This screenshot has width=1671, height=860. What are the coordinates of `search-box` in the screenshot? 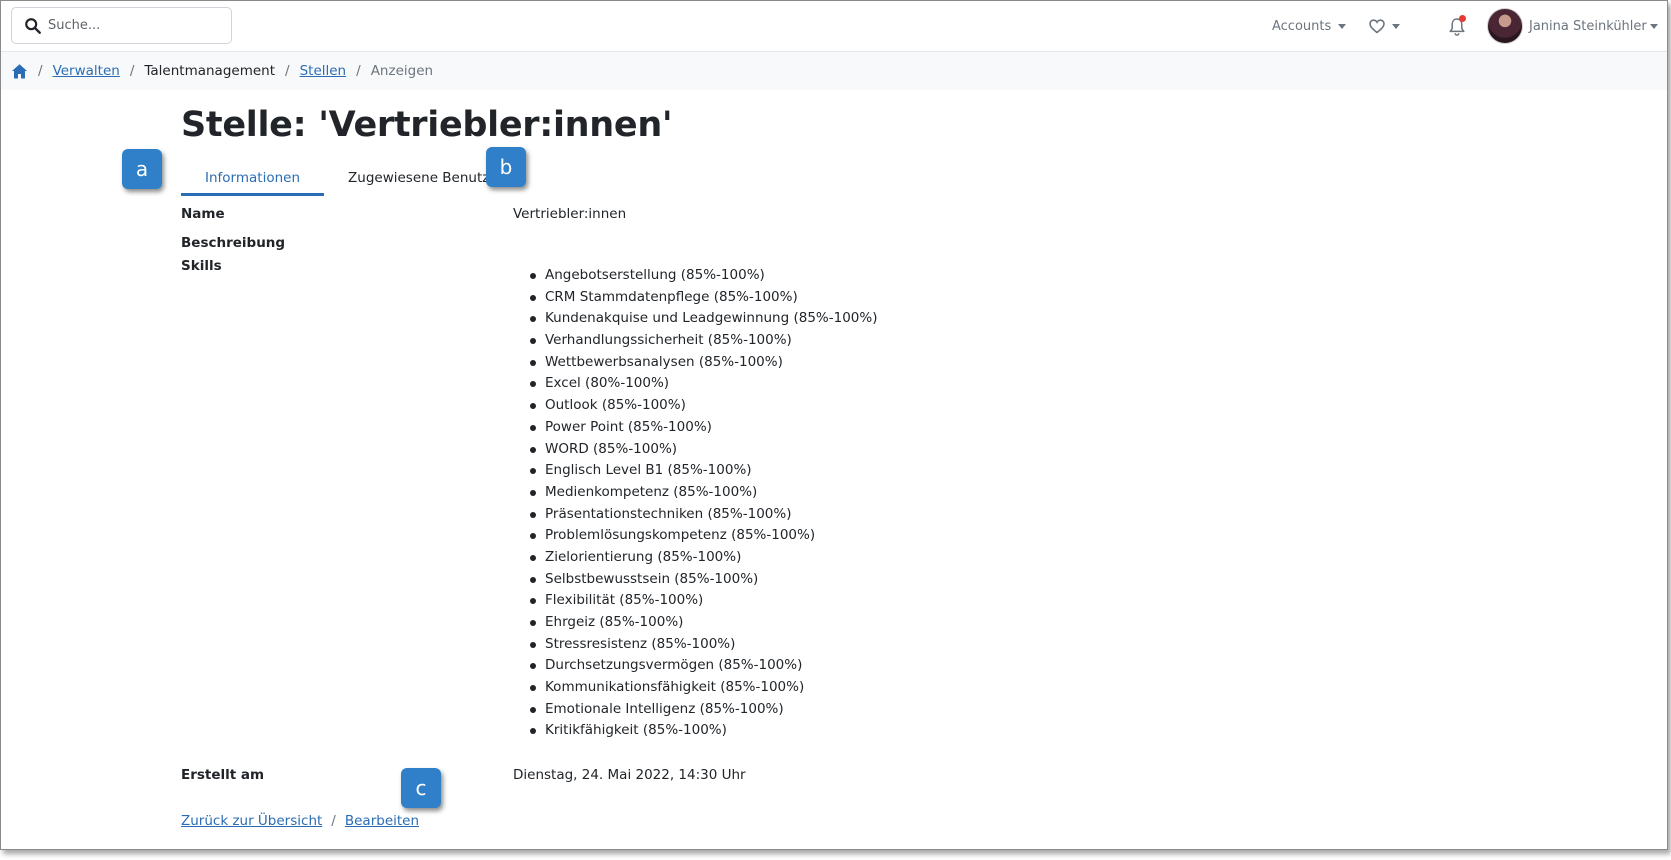 It's located at (121, 25).